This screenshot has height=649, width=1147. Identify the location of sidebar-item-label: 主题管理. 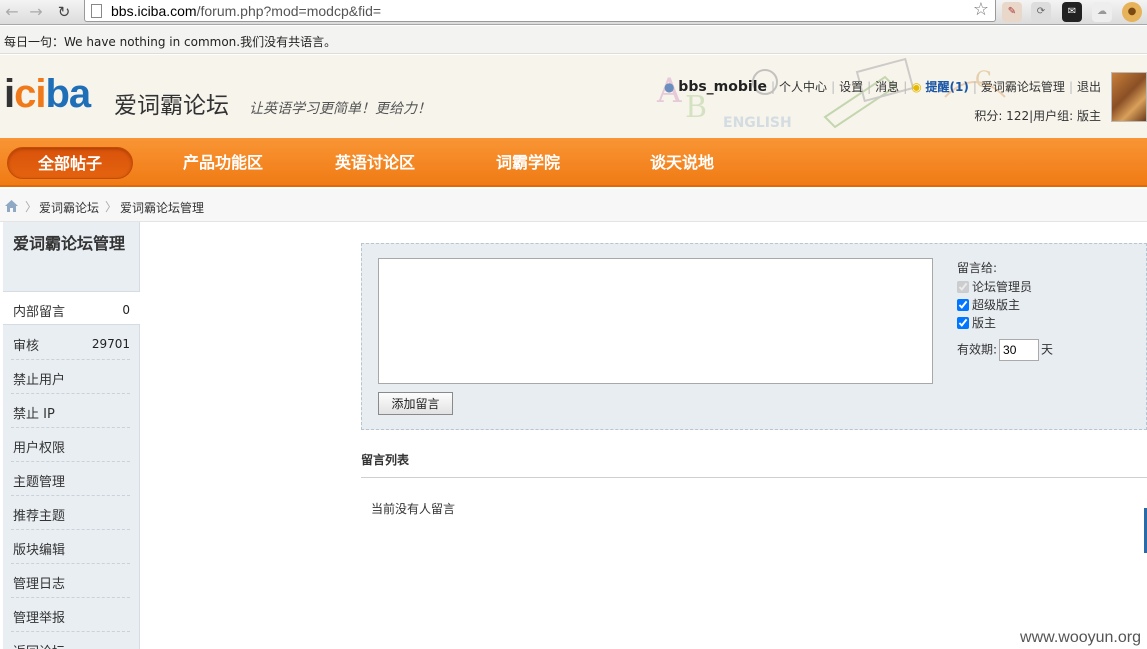
(39, 482).